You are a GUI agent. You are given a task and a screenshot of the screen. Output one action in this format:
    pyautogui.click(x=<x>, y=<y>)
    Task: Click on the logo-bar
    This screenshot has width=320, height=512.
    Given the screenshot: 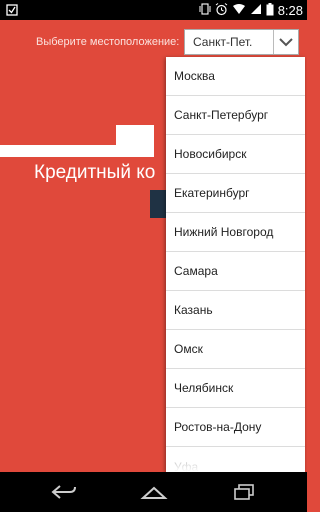 What is the action you would take?
    pyautogui.click(x=60, y=151)
    